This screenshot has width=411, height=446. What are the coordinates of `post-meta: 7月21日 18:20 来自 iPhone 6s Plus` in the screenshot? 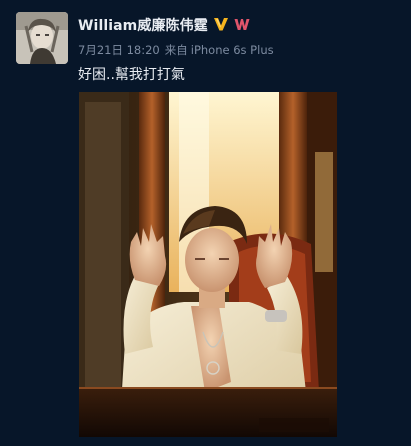 It's located at (176, 50).